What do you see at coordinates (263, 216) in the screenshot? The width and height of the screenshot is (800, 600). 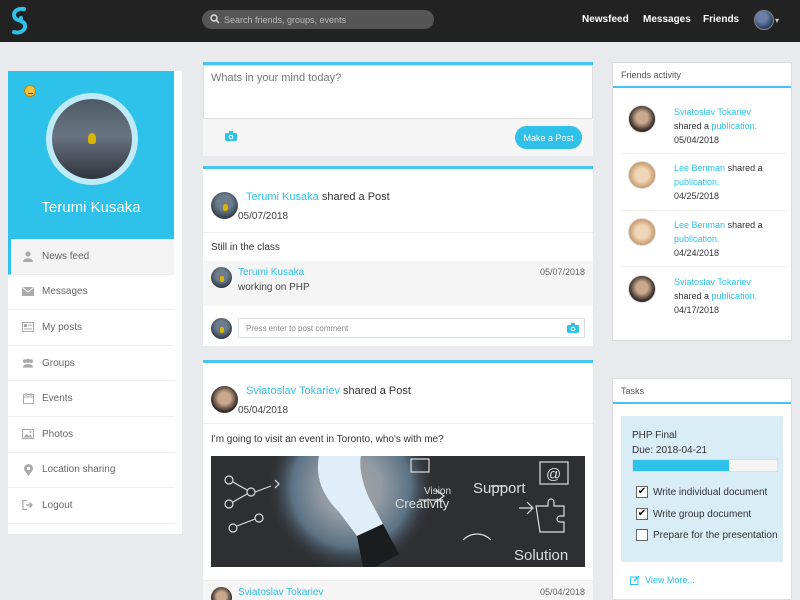 I see `post-date: 05/07/2018` at bounding box center [263, 216].